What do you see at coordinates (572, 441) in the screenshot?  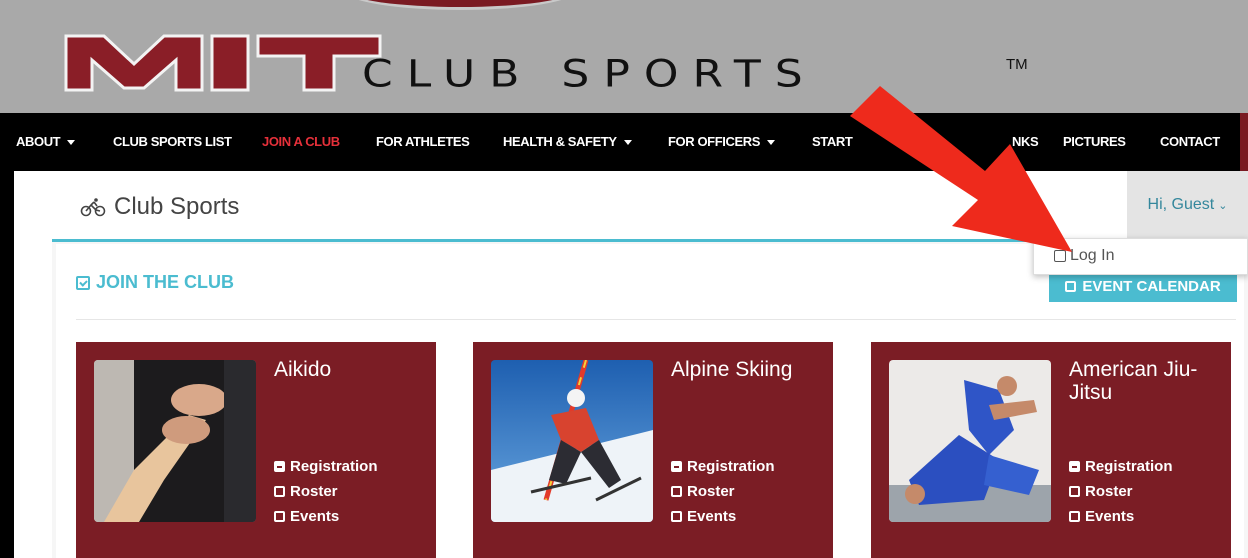 I see `club-image-alpine-skiing` at bounding box center [572, 441].